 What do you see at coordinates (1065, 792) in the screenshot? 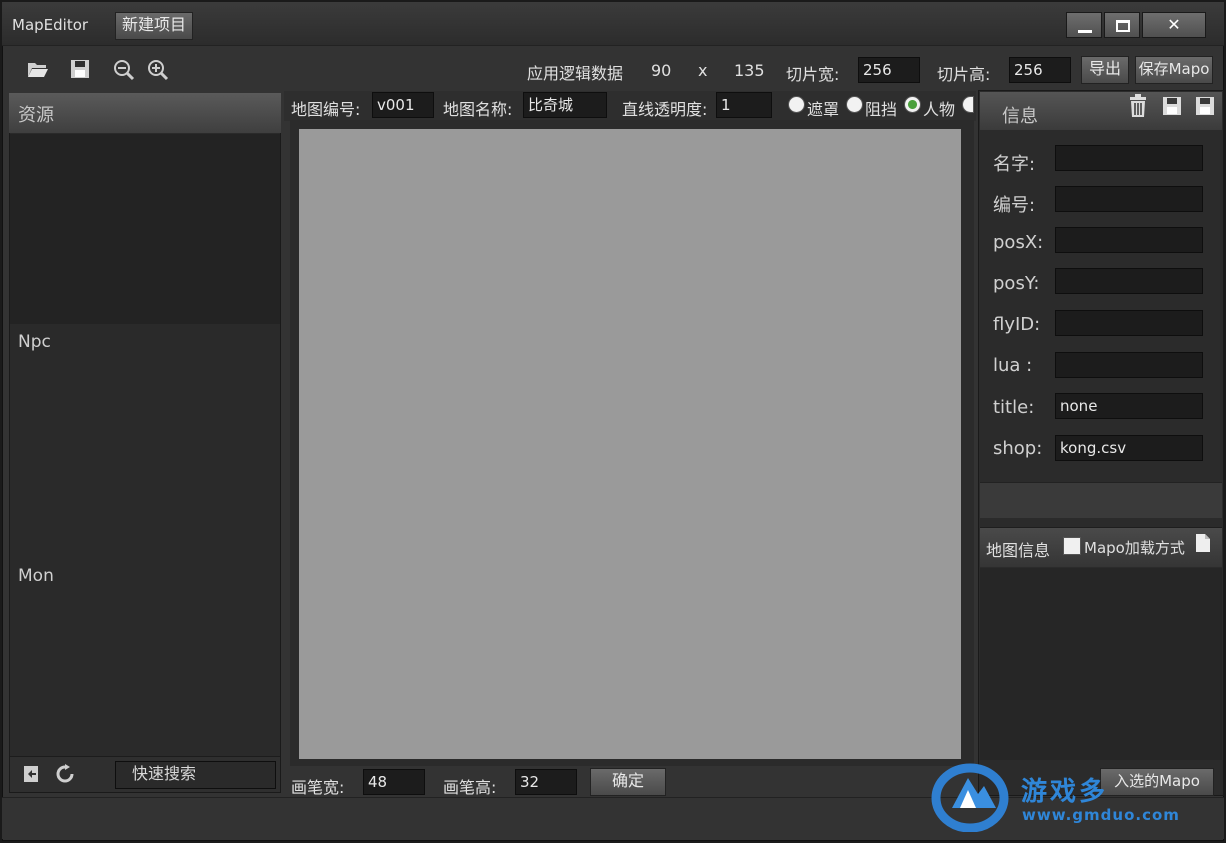
I see `watermark-name: 游戏多` at bounding box center [1065, 792].